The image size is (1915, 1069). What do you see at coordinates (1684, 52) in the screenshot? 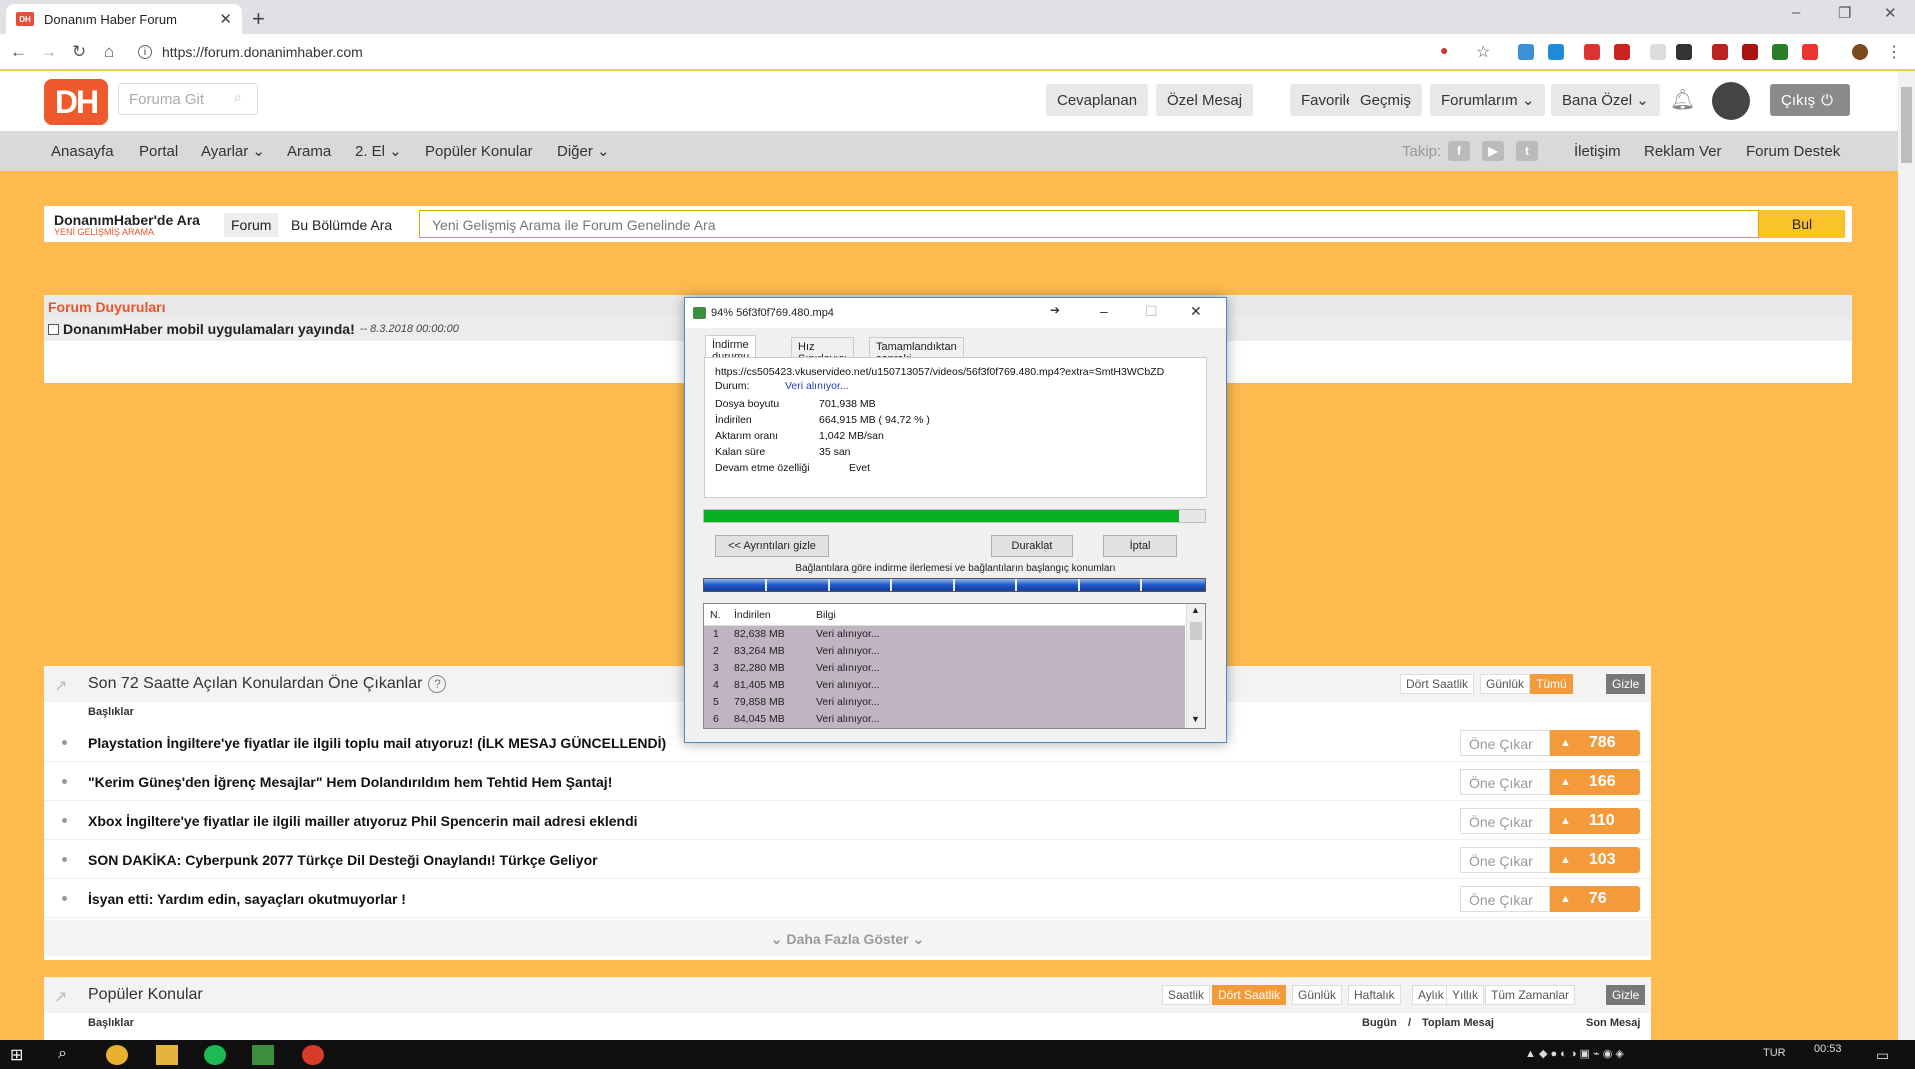
I see `shield-icon` at bounding box center [1684, 52].